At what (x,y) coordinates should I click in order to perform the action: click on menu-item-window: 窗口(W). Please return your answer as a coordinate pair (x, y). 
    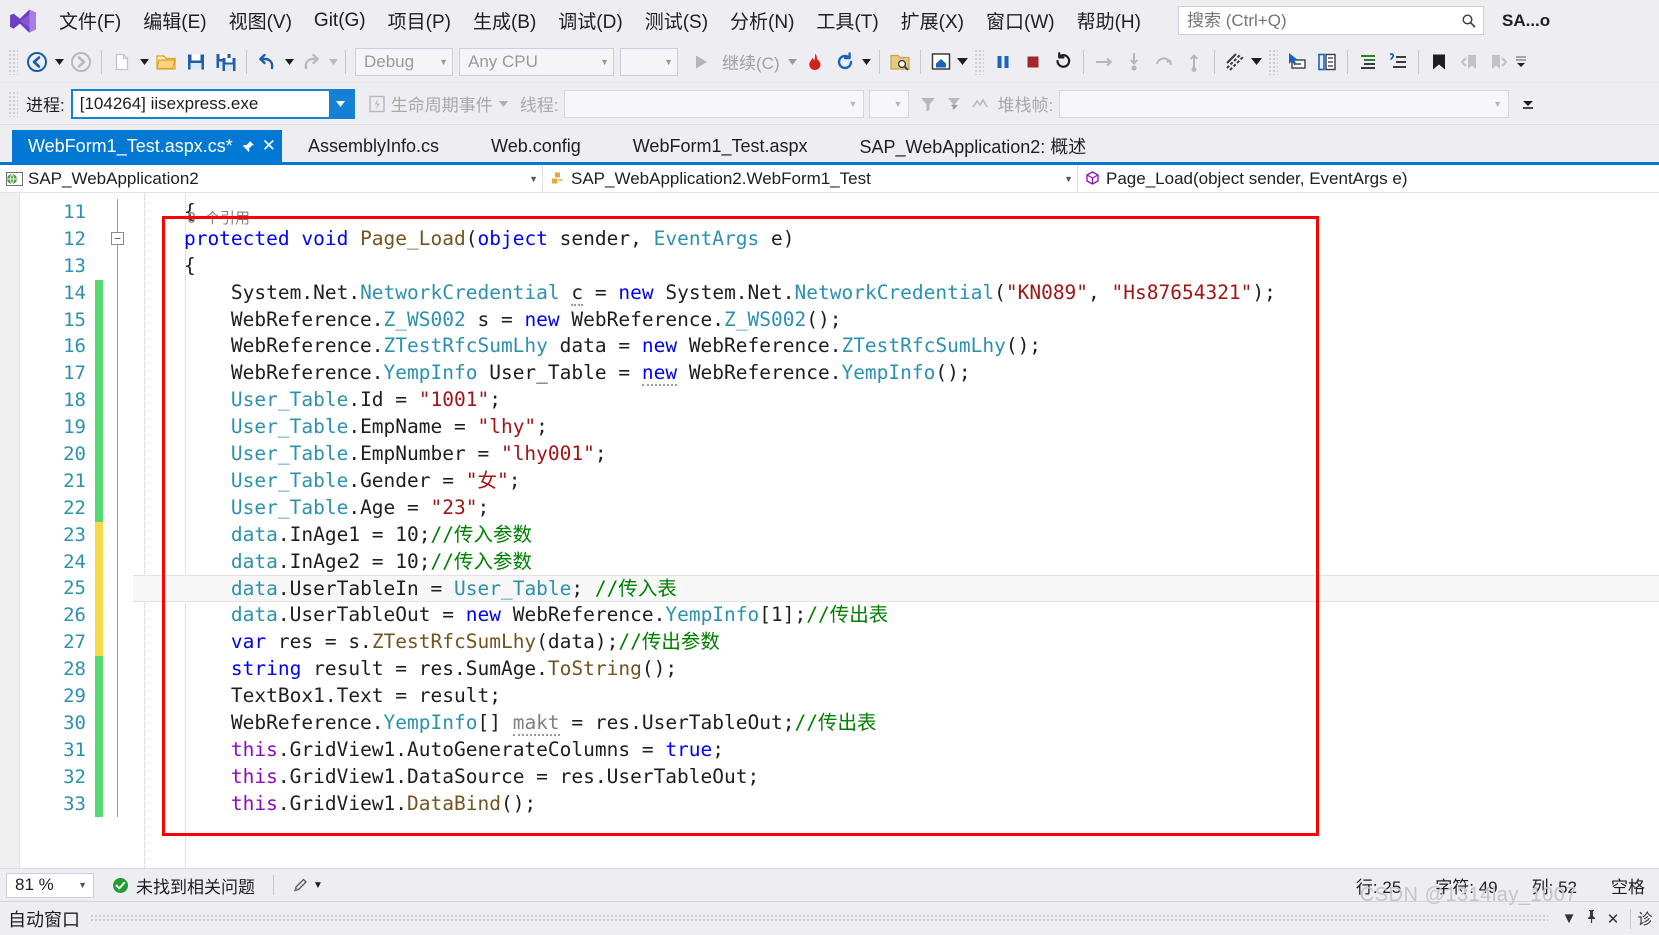
    Looking at the image, I should click on (1020, 20).